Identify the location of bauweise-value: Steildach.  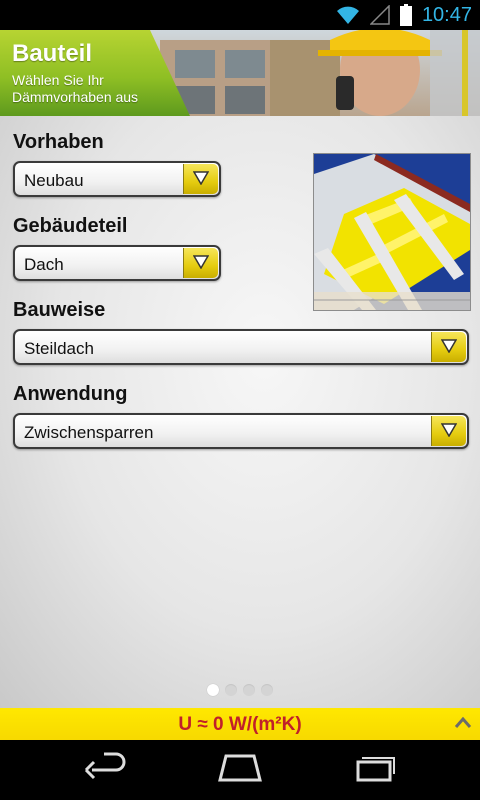
(59, 348).